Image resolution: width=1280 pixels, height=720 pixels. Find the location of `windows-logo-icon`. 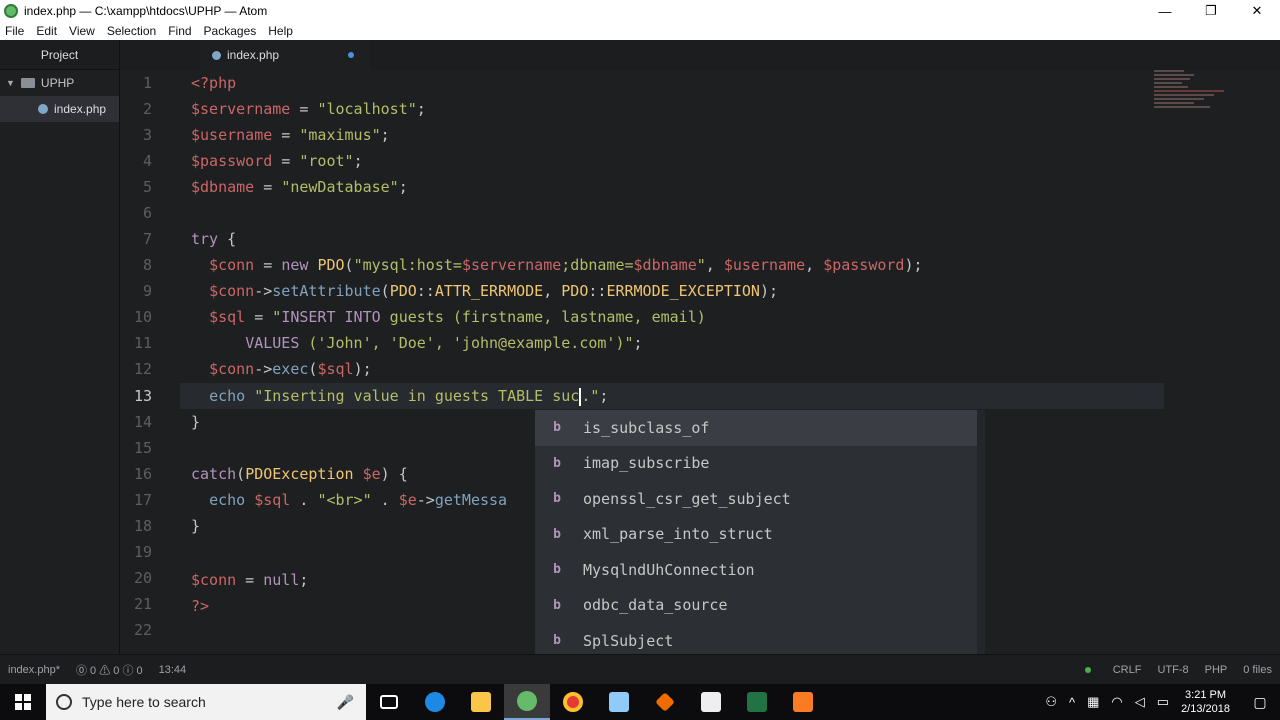

windows-logo-icon is located at coordinates (23, 702).